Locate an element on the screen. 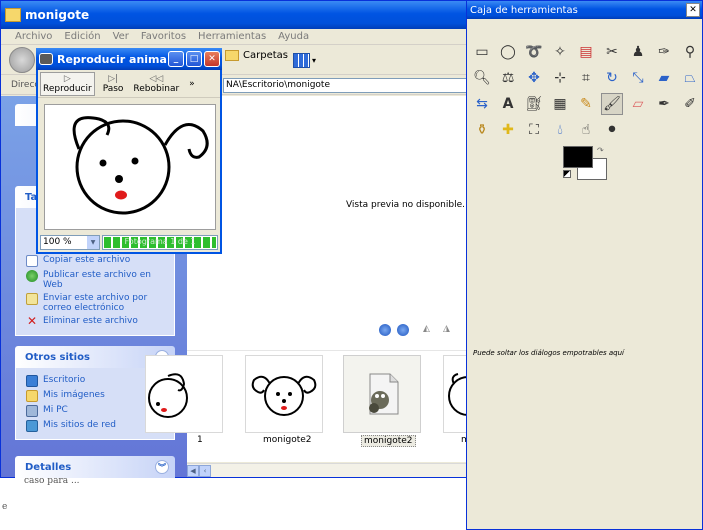  gimp-file-icon is located at coordinates (384, 394).